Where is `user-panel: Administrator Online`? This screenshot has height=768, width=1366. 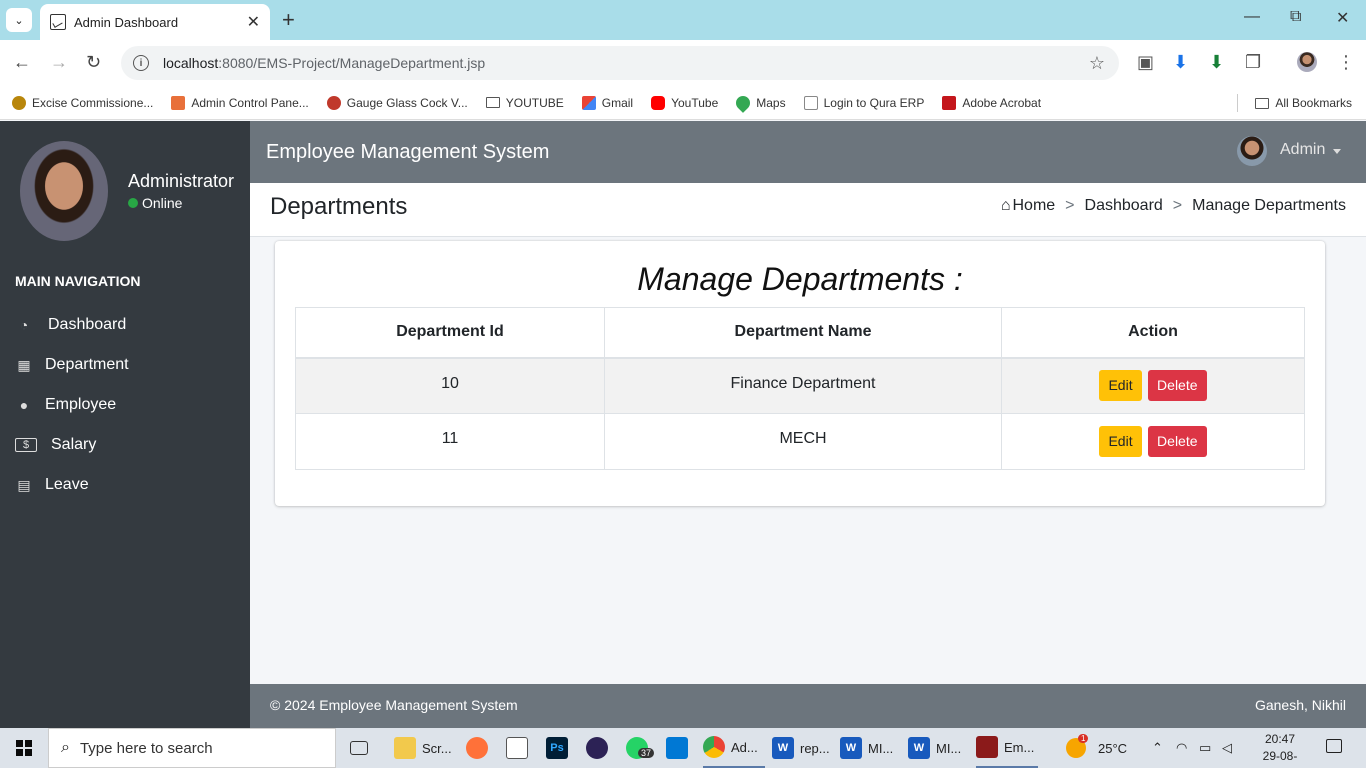 user-panel: Administrator Online is located at coordinates (127, 191).